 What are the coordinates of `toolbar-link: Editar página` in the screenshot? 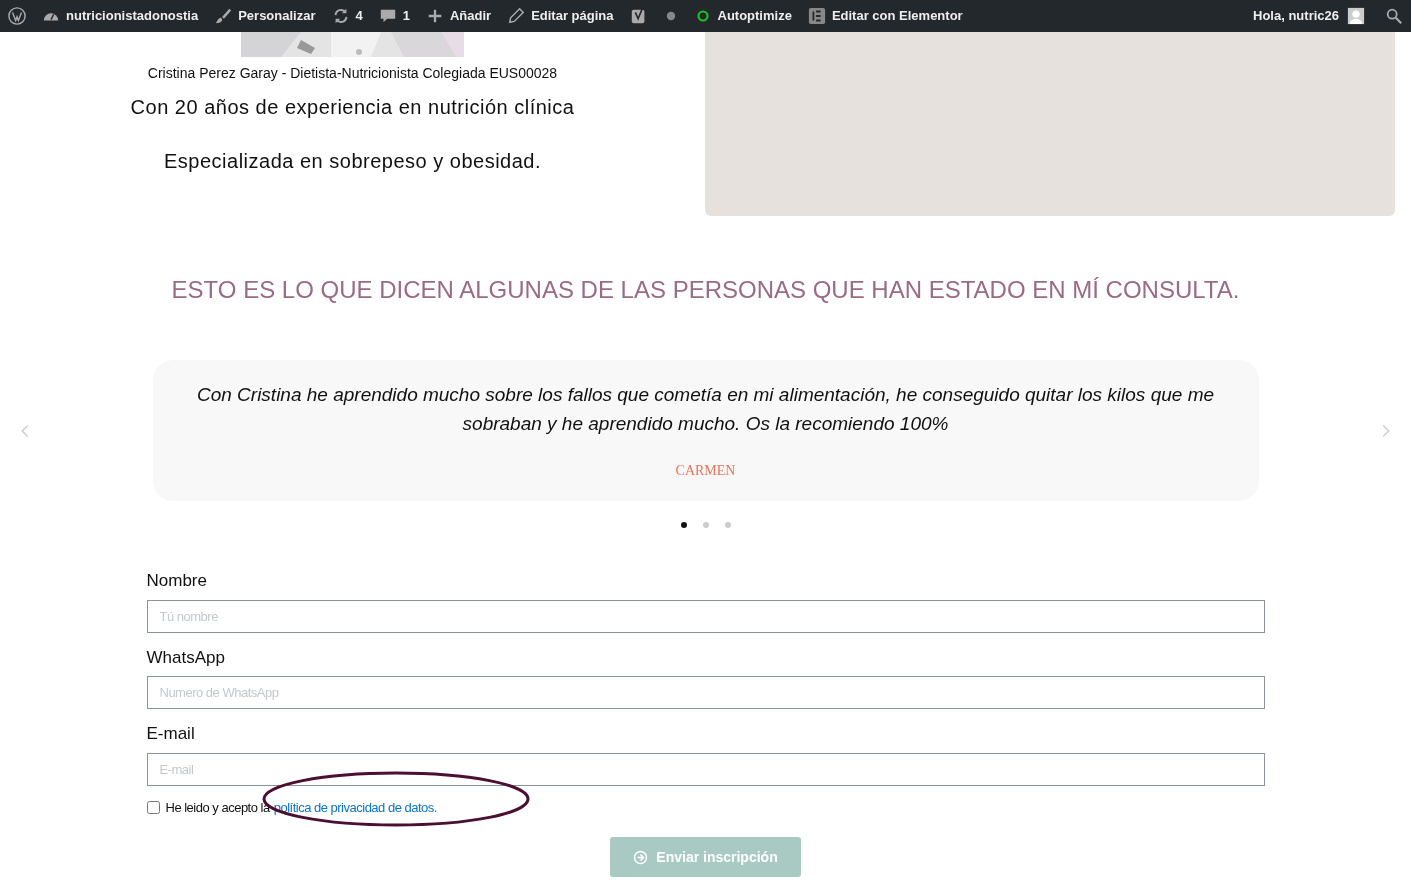 It's located at (560, 16).